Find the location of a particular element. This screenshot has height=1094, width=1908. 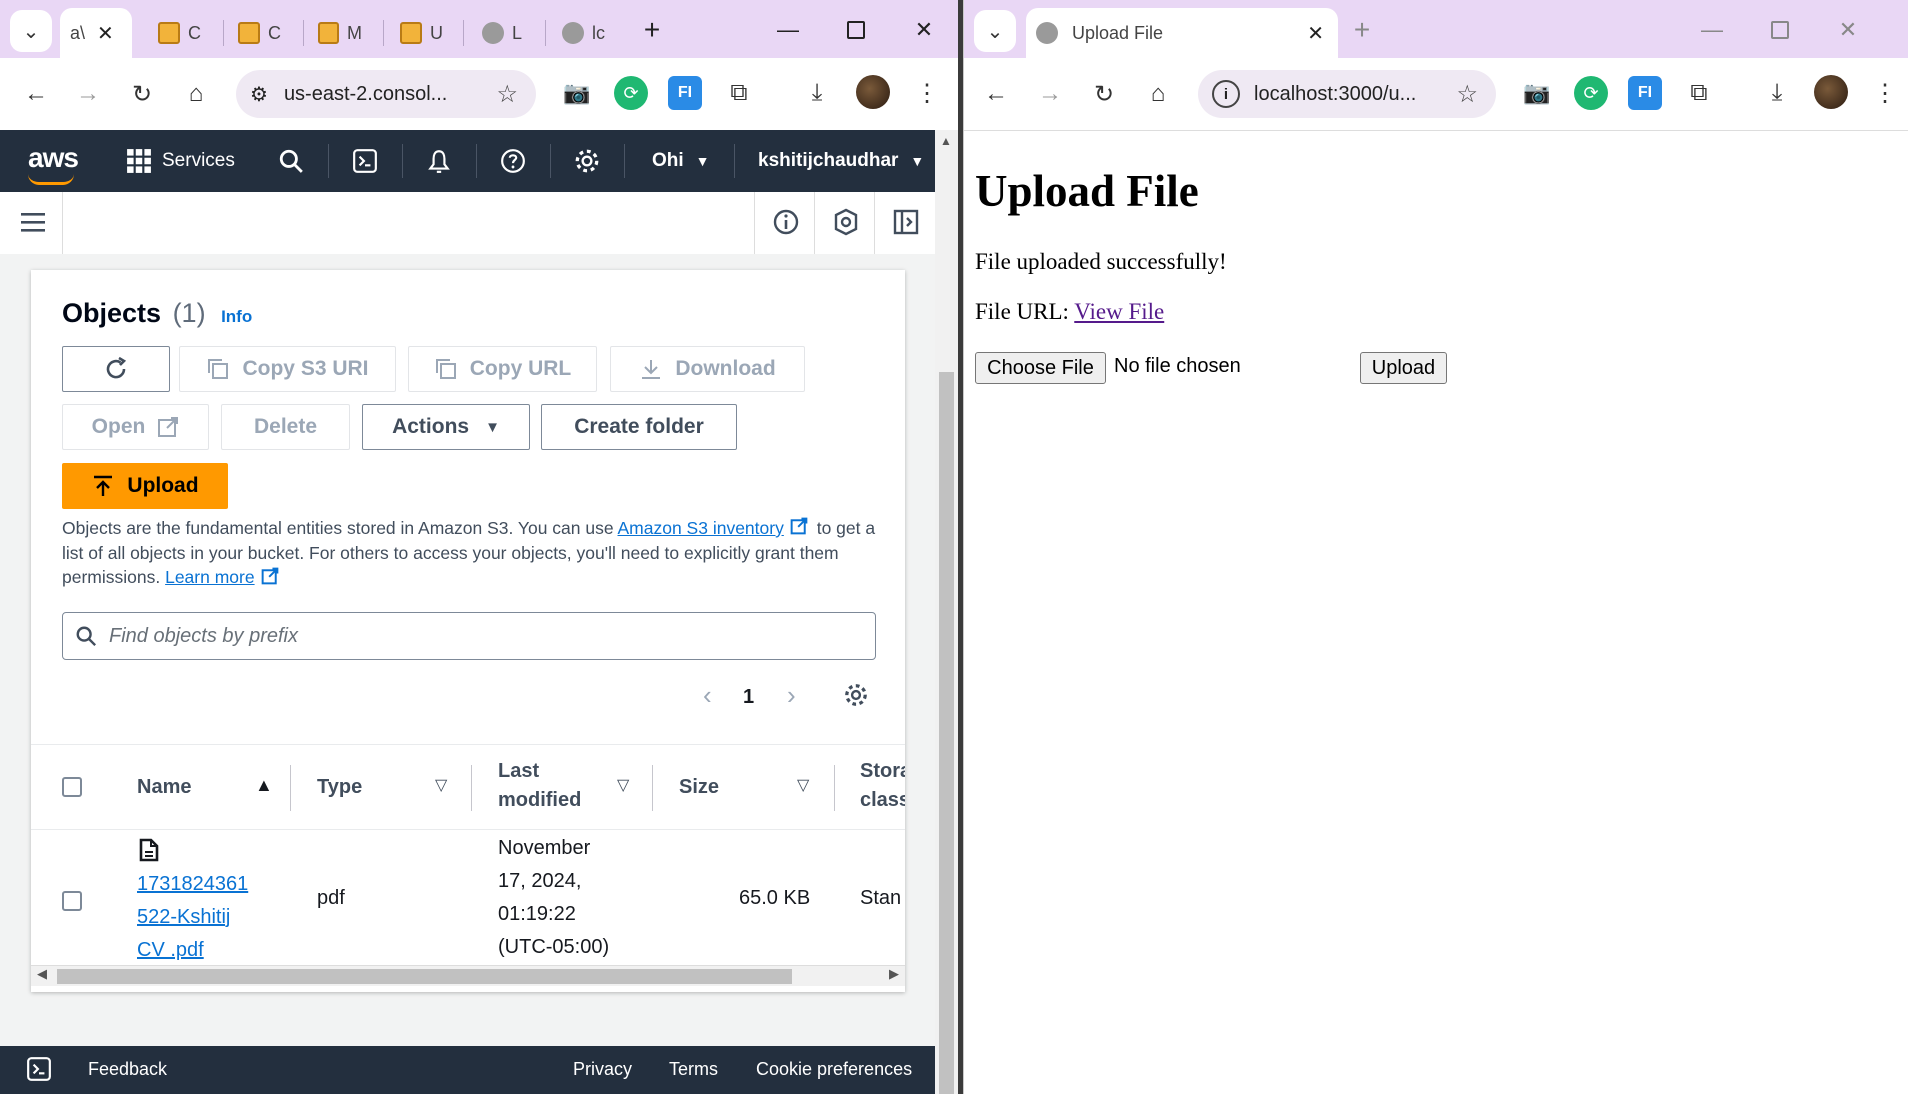

tab-4: M is located at coordinates (340, 33).